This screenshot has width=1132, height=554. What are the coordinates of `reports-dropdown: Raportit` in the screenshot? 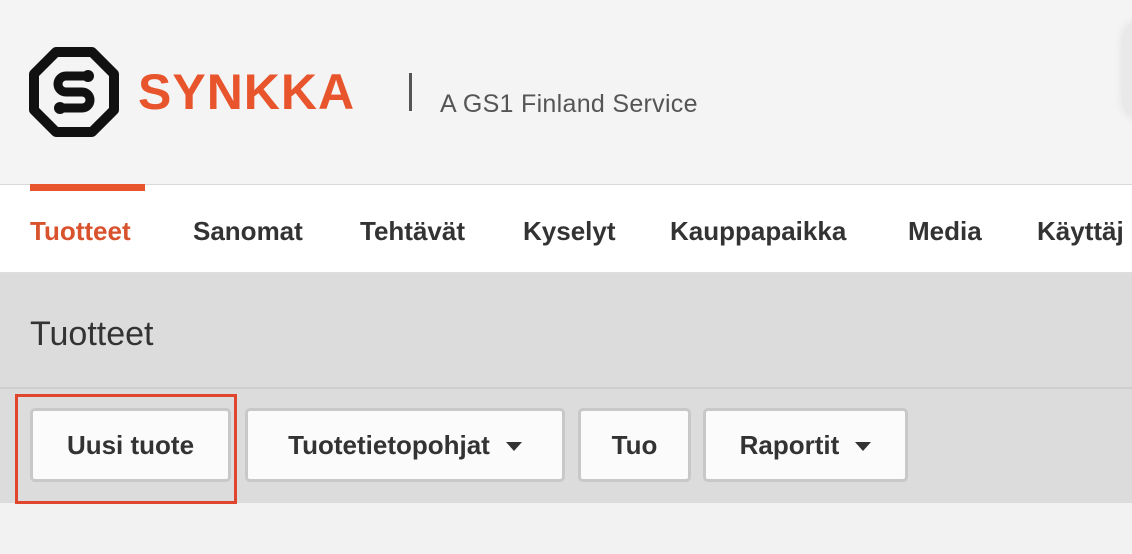 It's located at (805, 445).